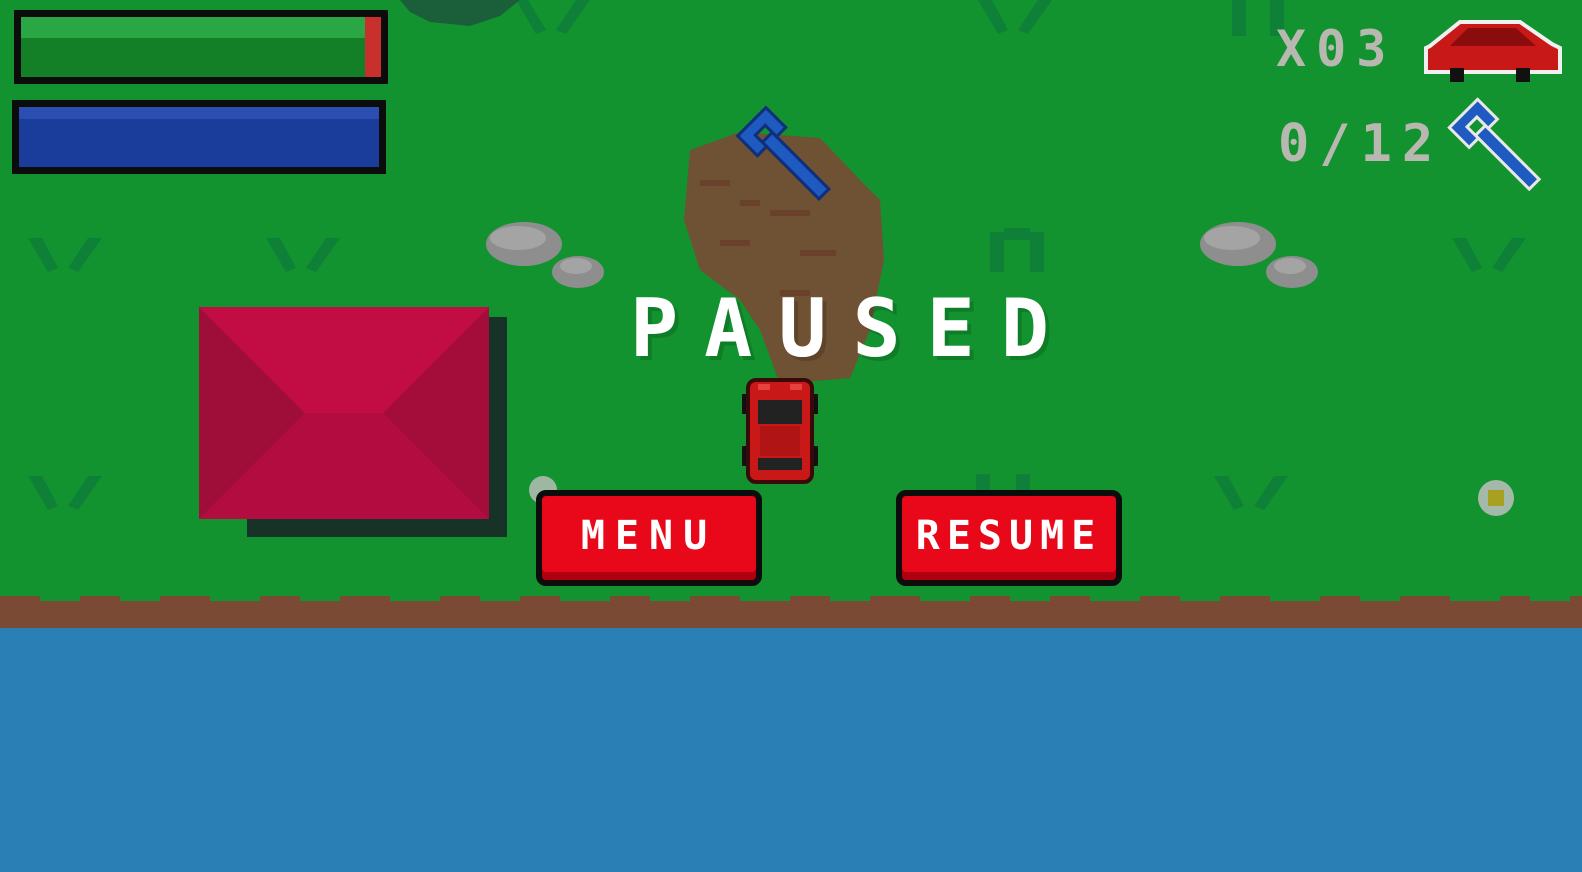  Describe the element at coordinates (1009, 538) in the screenshot. I see `resume-button: RESUME` at that location.